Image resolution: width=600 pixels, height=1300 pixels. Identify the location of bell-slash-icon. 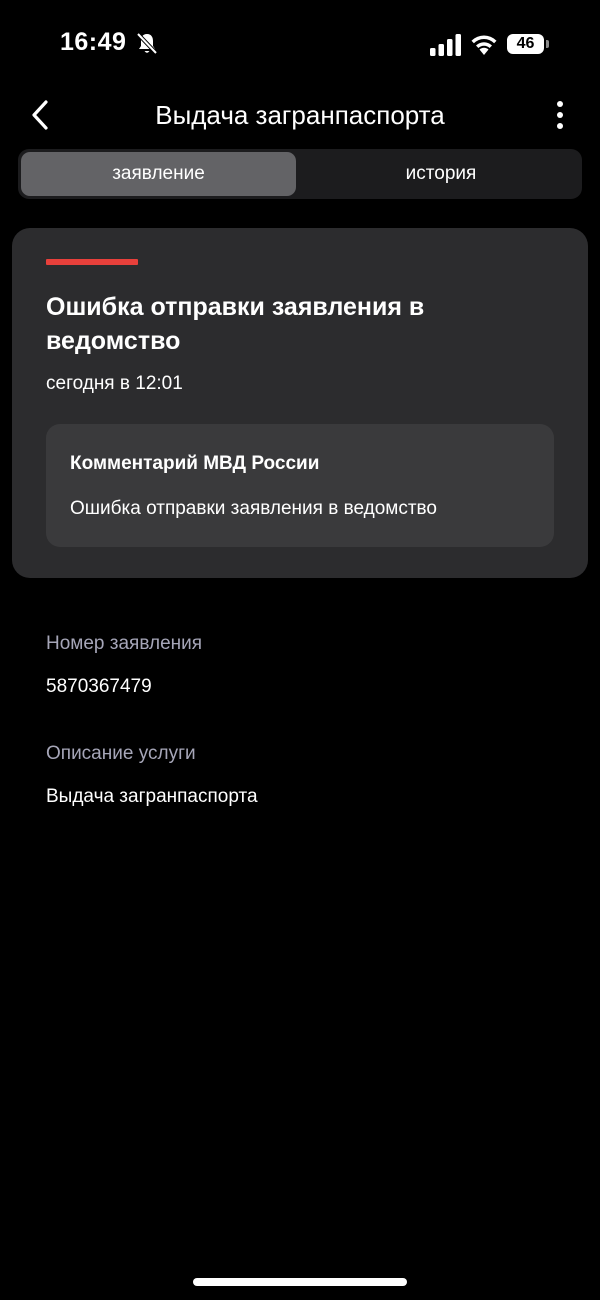
(147, 43).